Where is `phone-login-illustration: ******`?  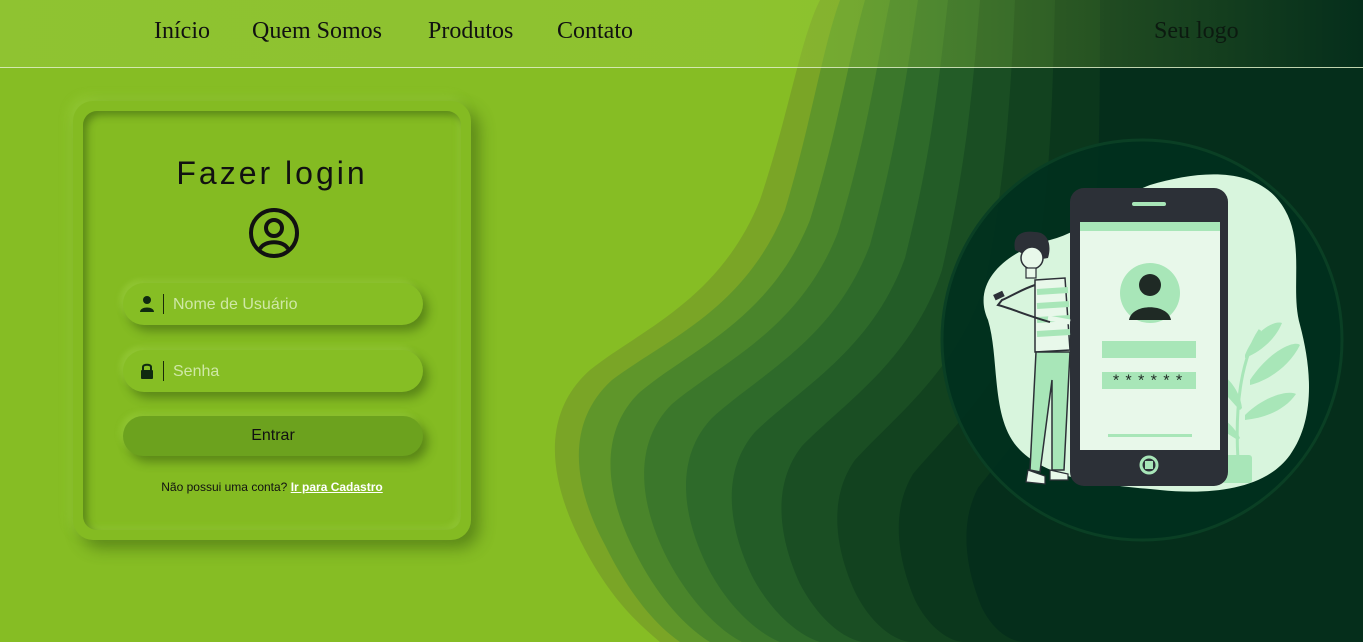
phone-login-illustration: ****** is located at coordinates (1146, 333).